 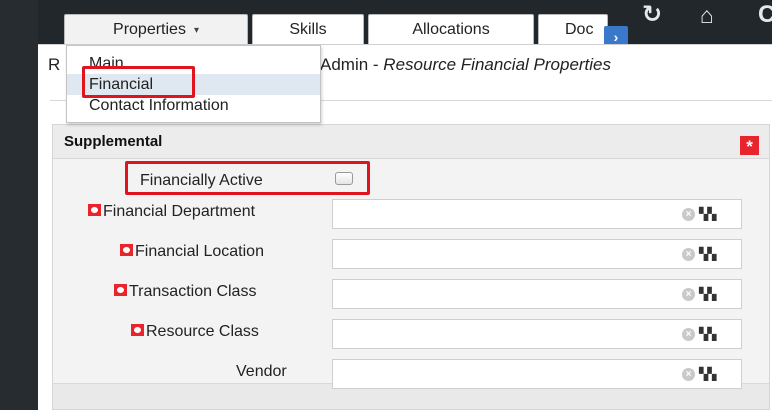 What do you see at coordinates (765, 15) in the screenshot?
I see `toolbar-overflow-icon: C` at bounding box center [765, 15].